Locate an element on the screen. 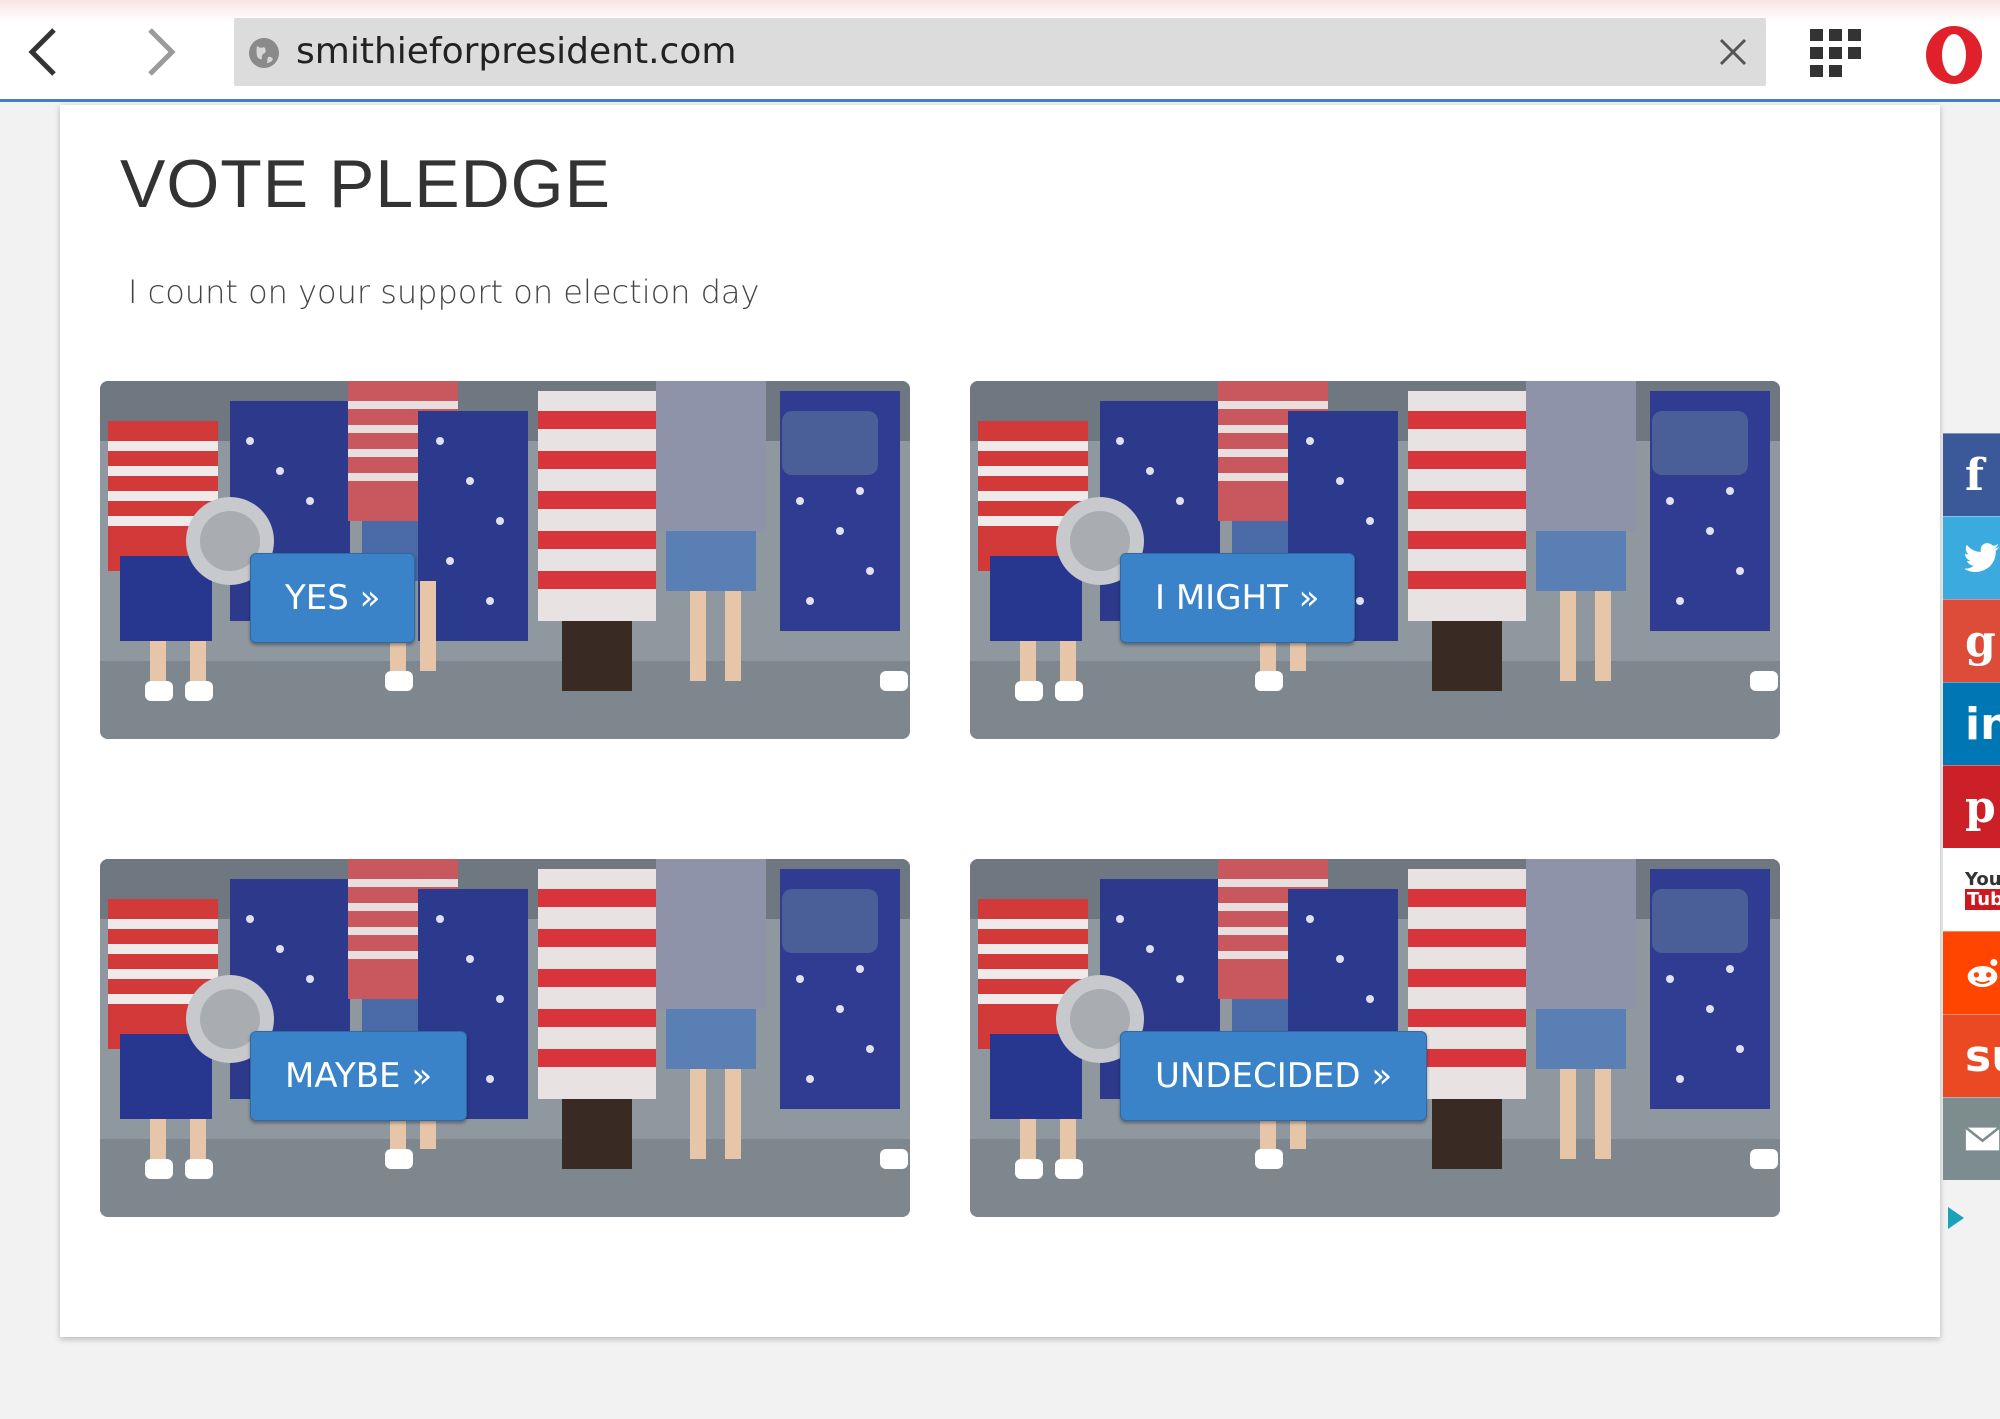  pinterest-icon: p is located at coordinates (1980, 807).